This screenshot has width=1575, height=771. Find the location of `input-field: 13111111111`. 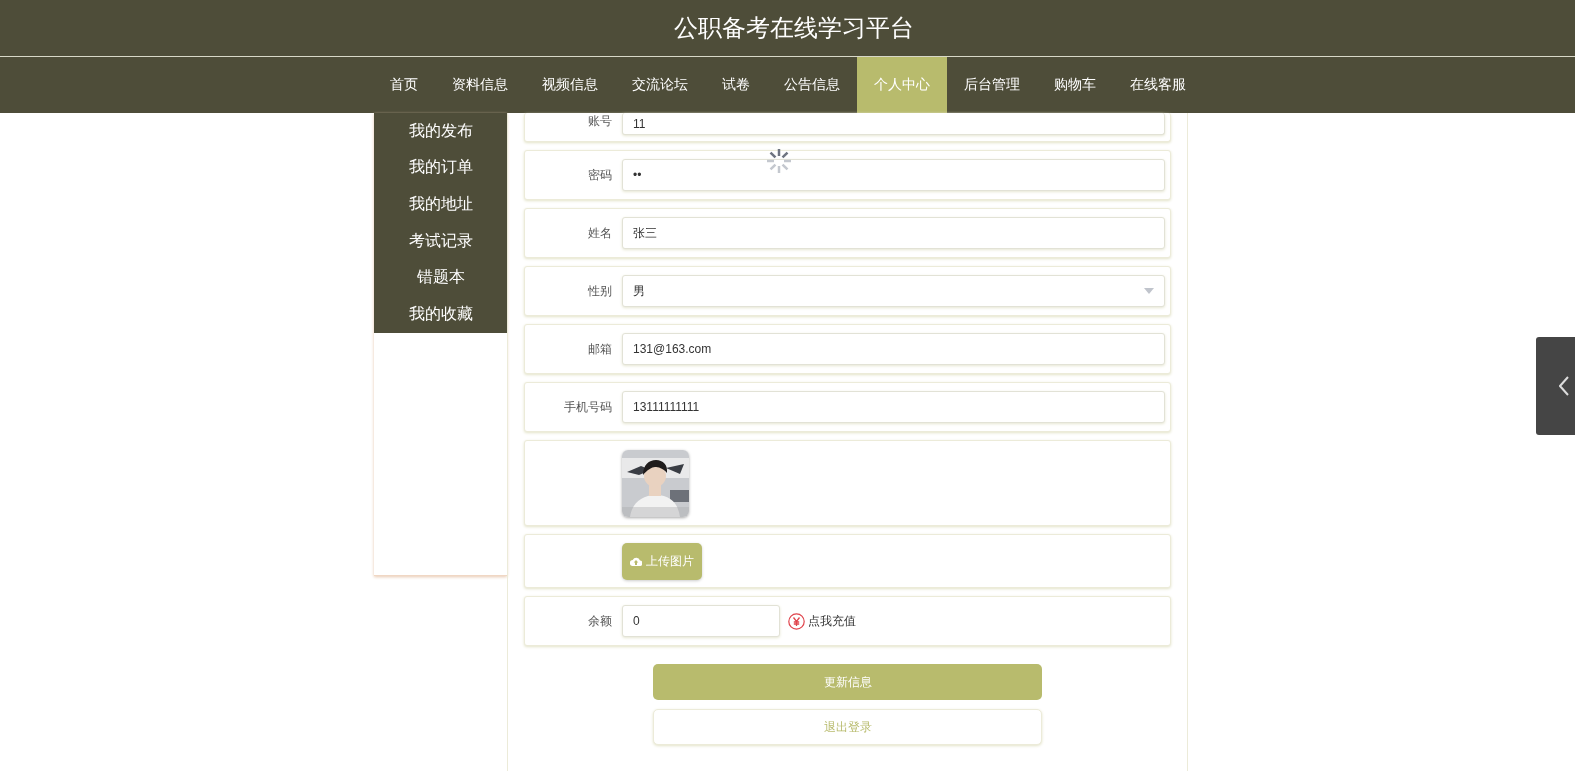

input-field: 13111111111 is located at coordinates (893, 407).